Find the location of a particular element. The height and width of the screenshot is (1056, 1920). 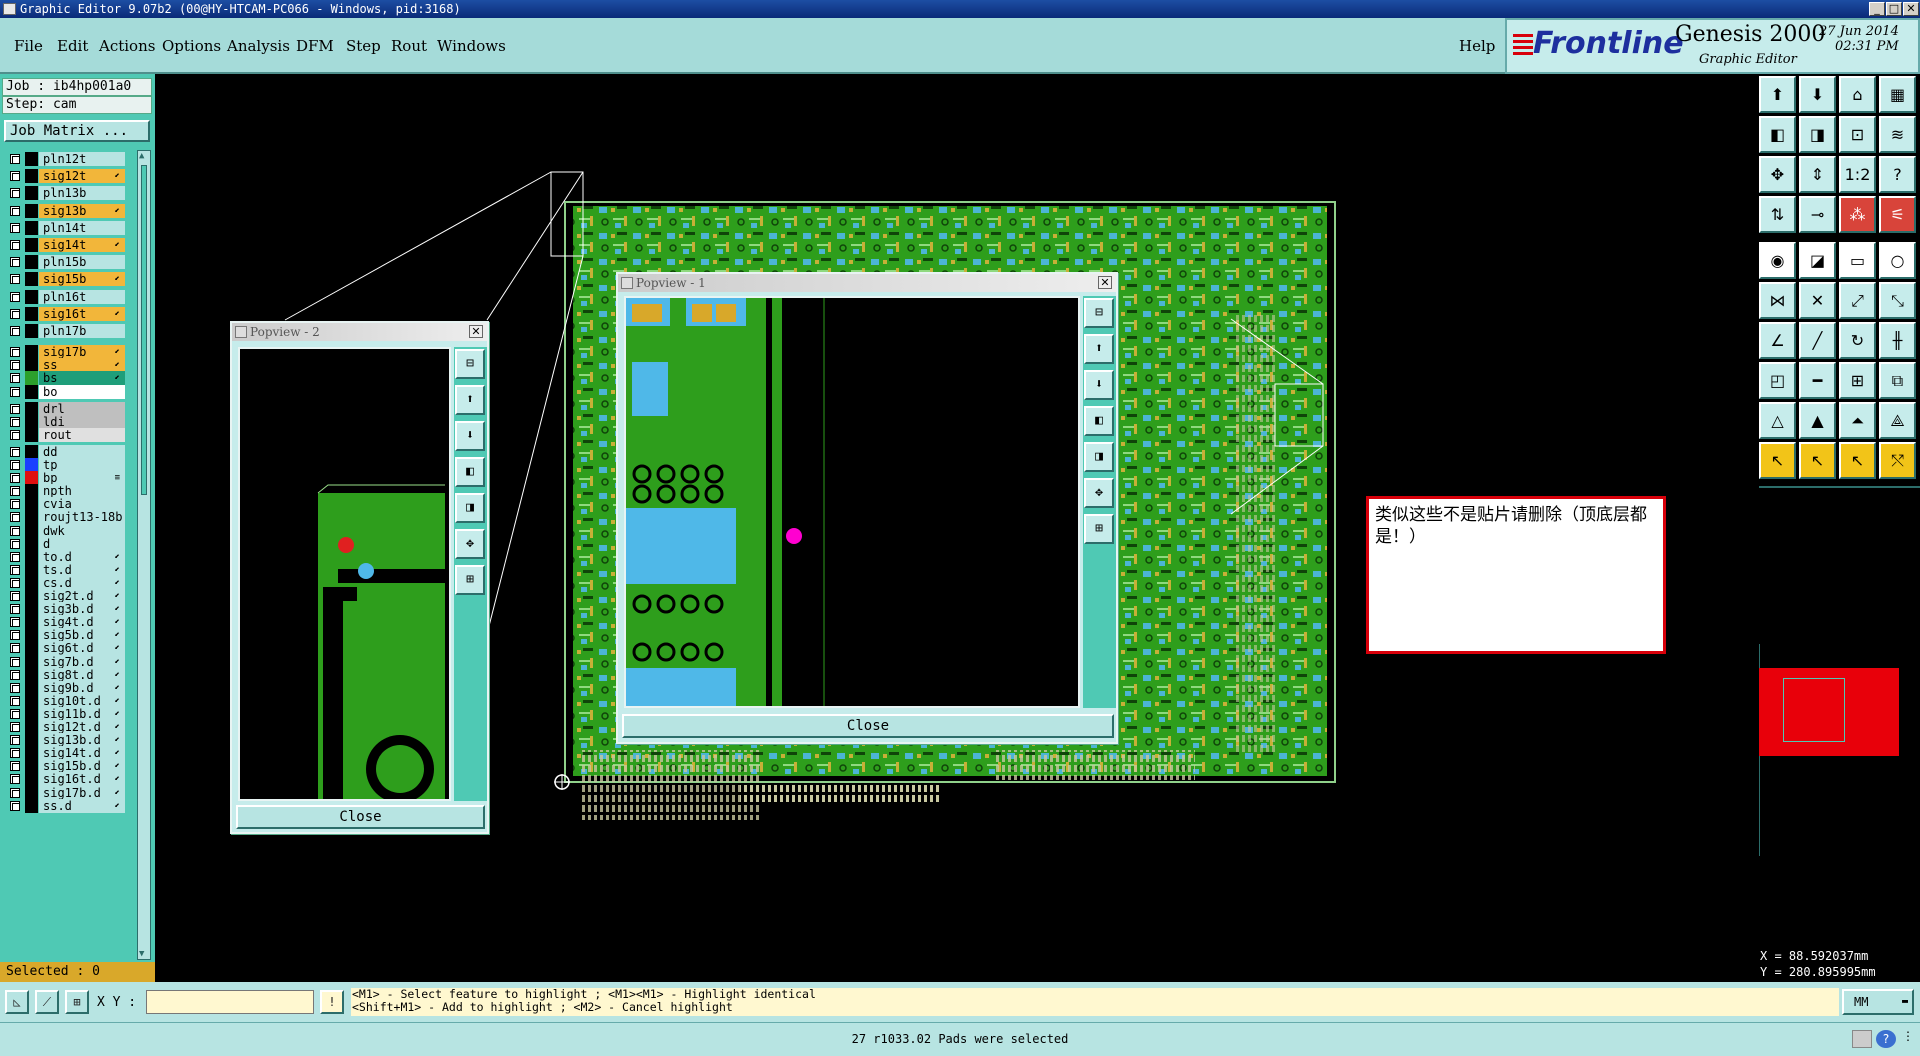

layer-name: sig5b.d is located at coordinates (82, 635).